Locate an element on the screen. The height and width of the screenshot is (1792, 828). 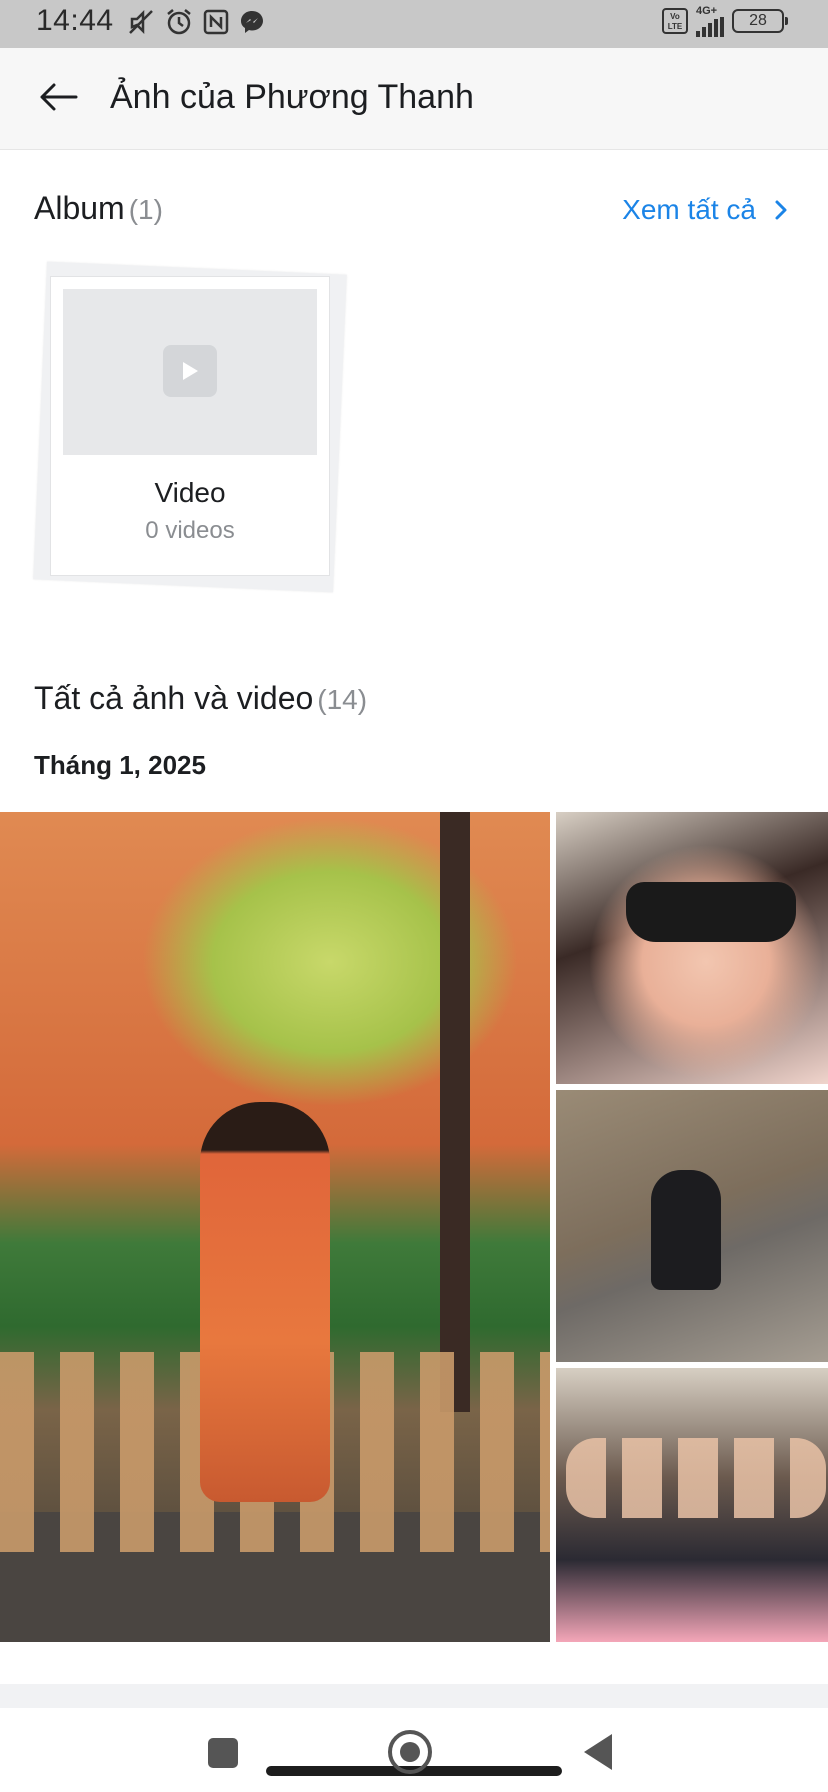
album-card: Video 0 videos is located at coordinates (190, 426).